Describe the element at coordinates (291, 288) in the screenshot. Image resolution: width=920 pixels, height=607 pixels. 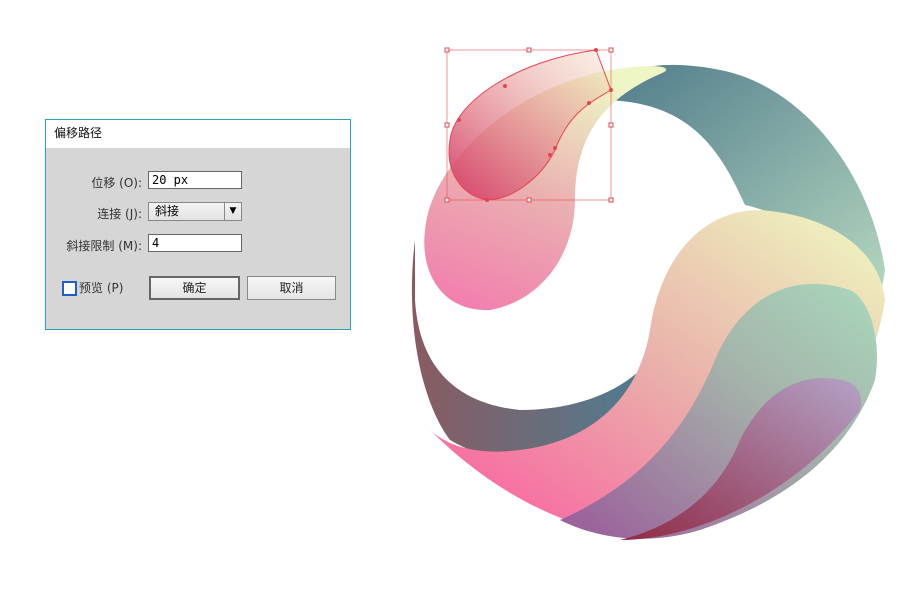
I see `cancel-button: 取消` at that location.